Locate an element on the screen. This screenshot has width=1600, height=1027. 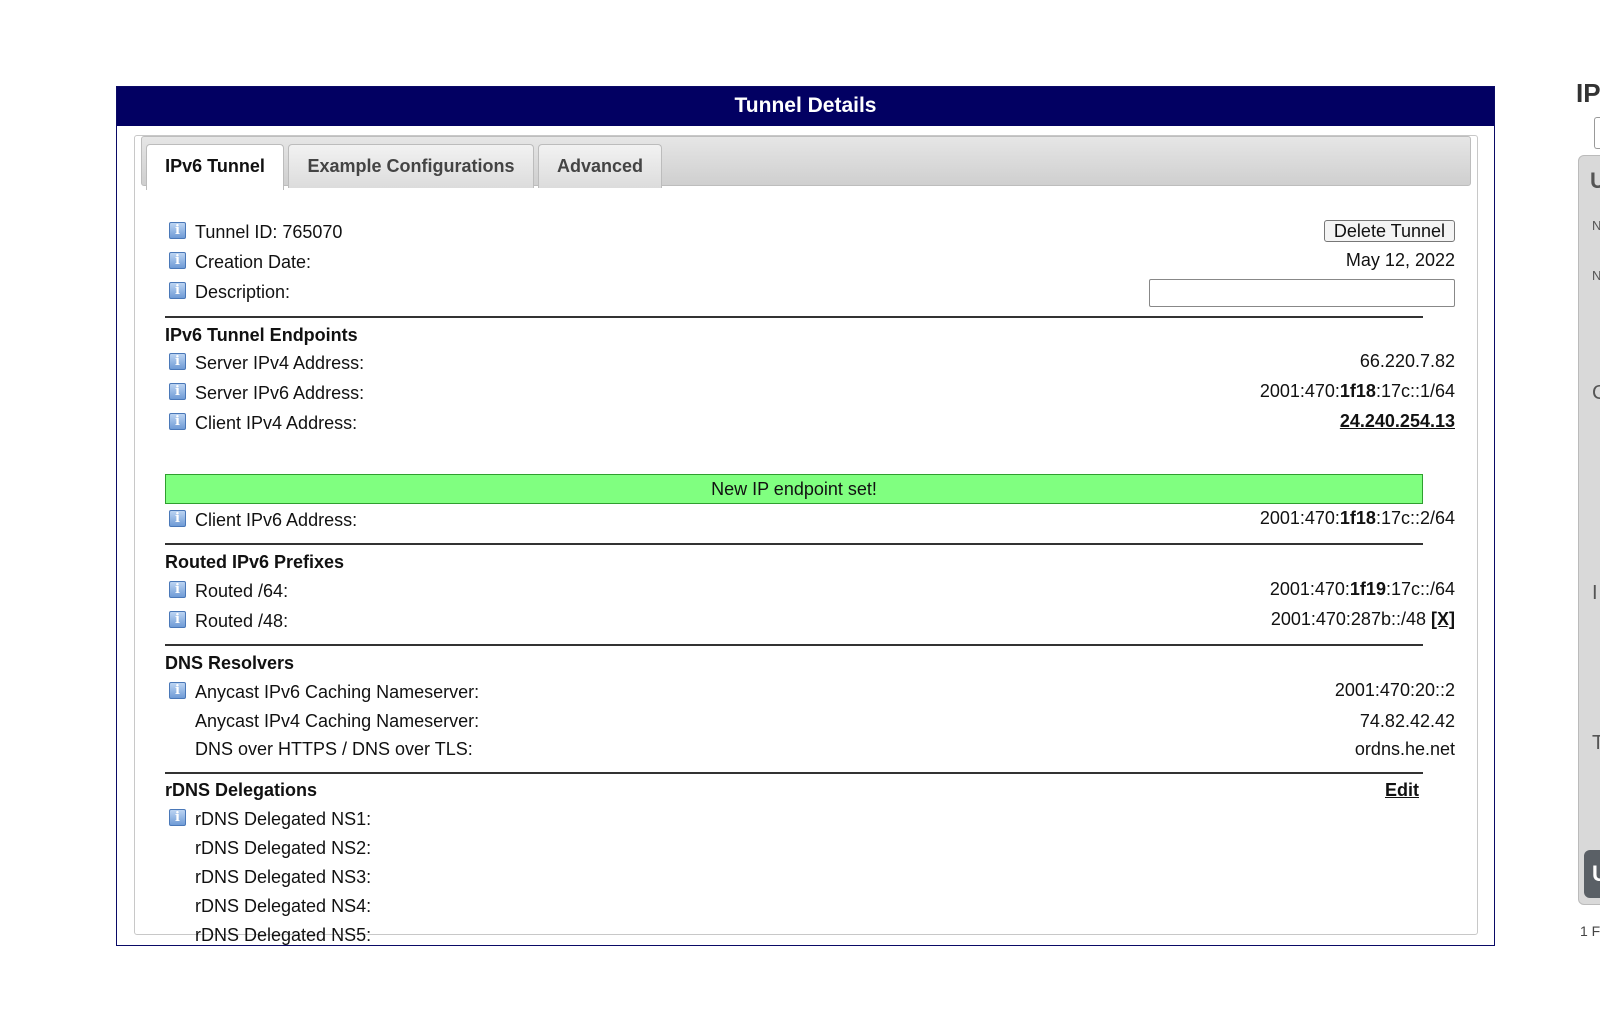
section-heading-rdns: rDNS Delegations is located at coordinates (241, 790).